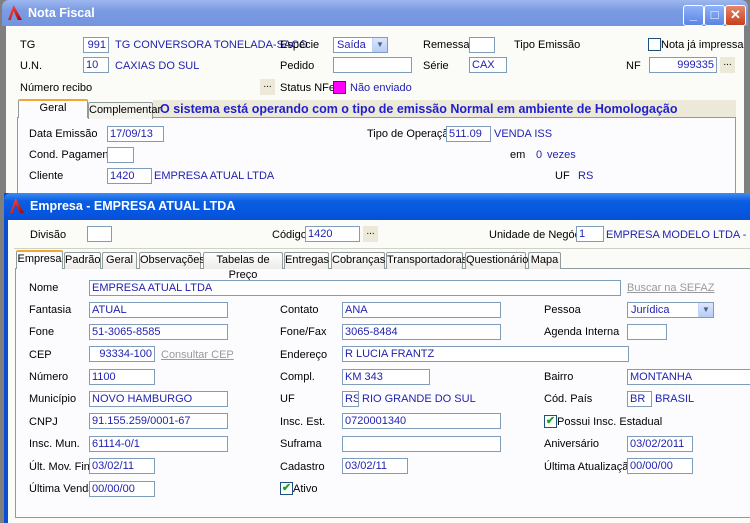 Image resolution: width=750 pixels, height=523 pixels. What do you see at coordinates (654, 44) in the screenshot?
I see `nota-impressa-checkbox` at bounding box center [654, 44].